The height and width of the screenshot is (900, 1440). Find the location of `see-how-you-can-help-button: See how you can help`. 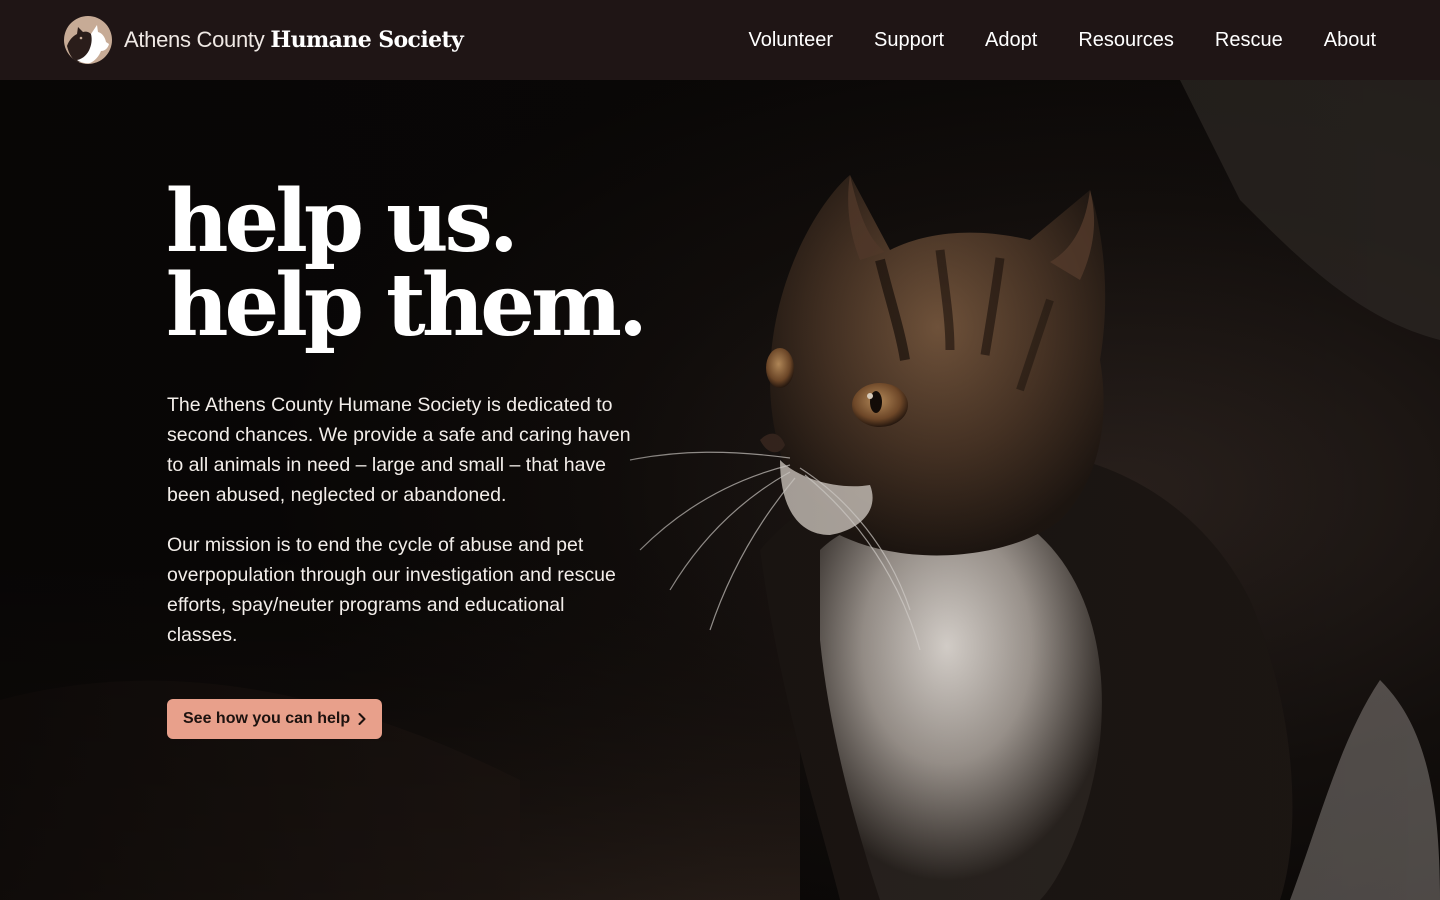

see-how-you-can-help-button: See how you can help is located at coordinates (275, 719).